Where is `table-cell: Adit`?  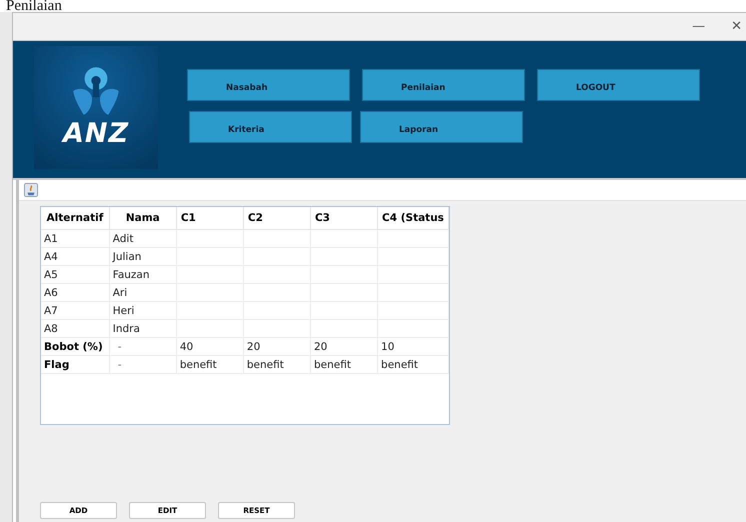 table-cell: Adit is located at coordinates (142, 239).